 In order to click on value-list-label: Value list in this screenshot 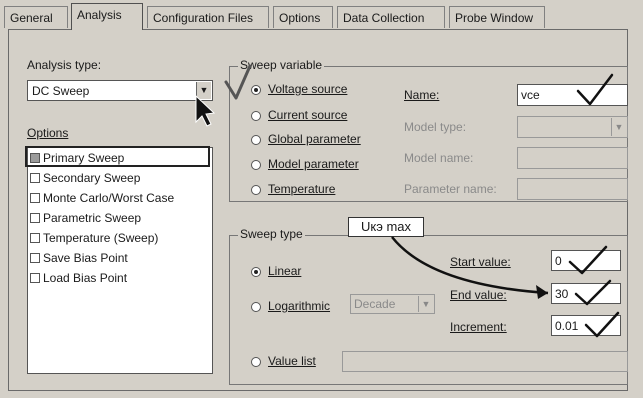, I will do `click(292, 361)`.